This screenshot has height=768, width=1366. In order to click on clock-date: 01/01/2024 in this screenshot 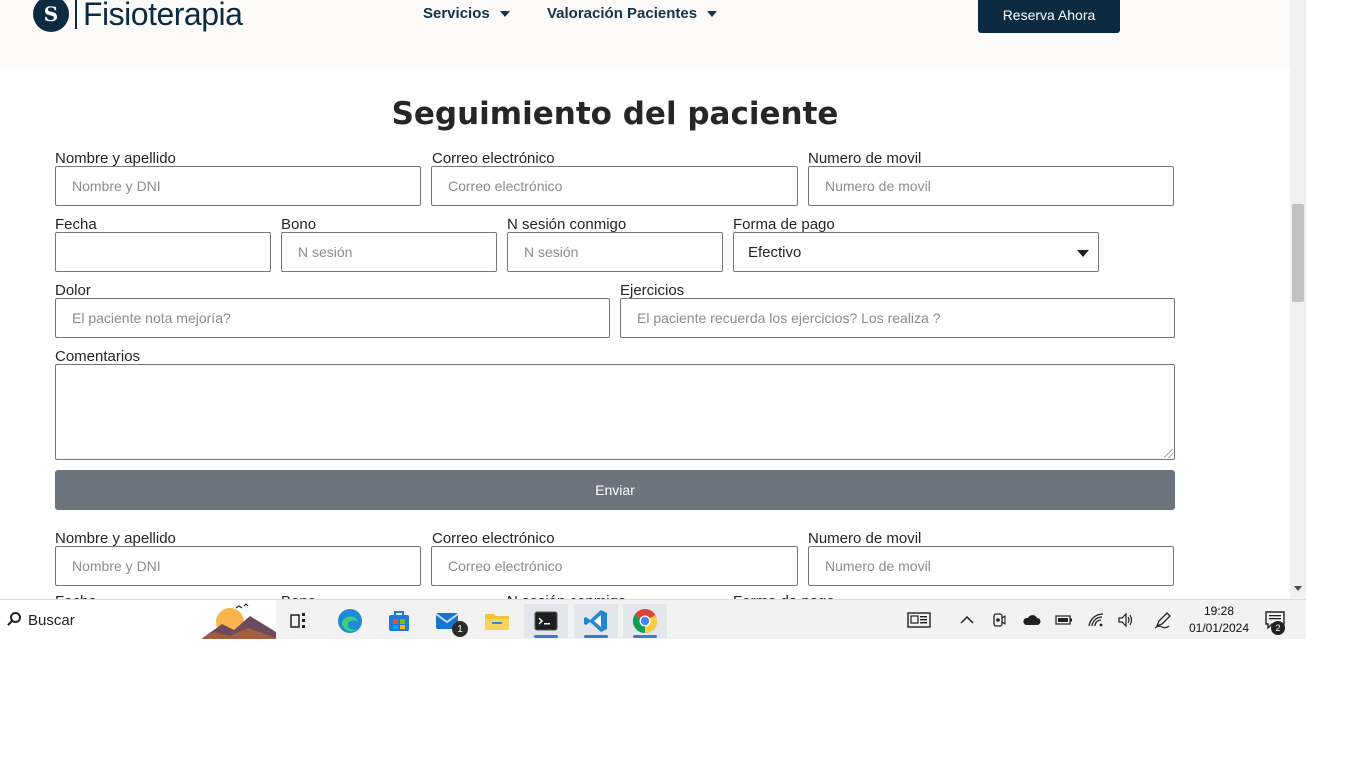, I will do `click(1219, 628)`.